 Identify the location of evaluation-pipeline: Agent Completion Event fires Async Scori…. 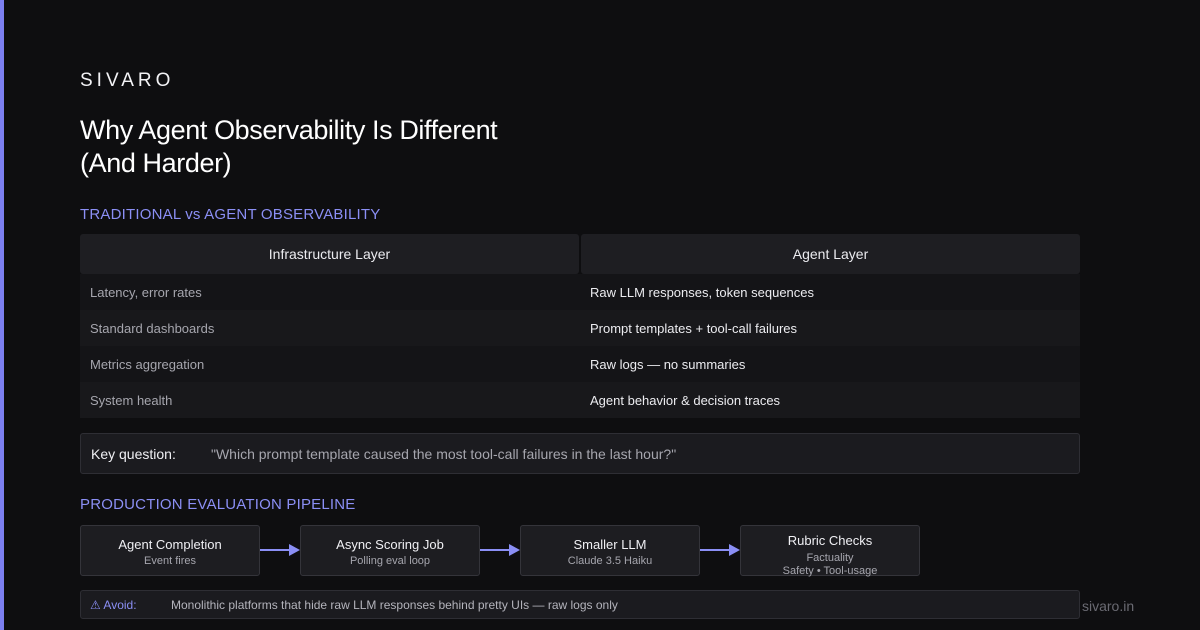
(510, 551).